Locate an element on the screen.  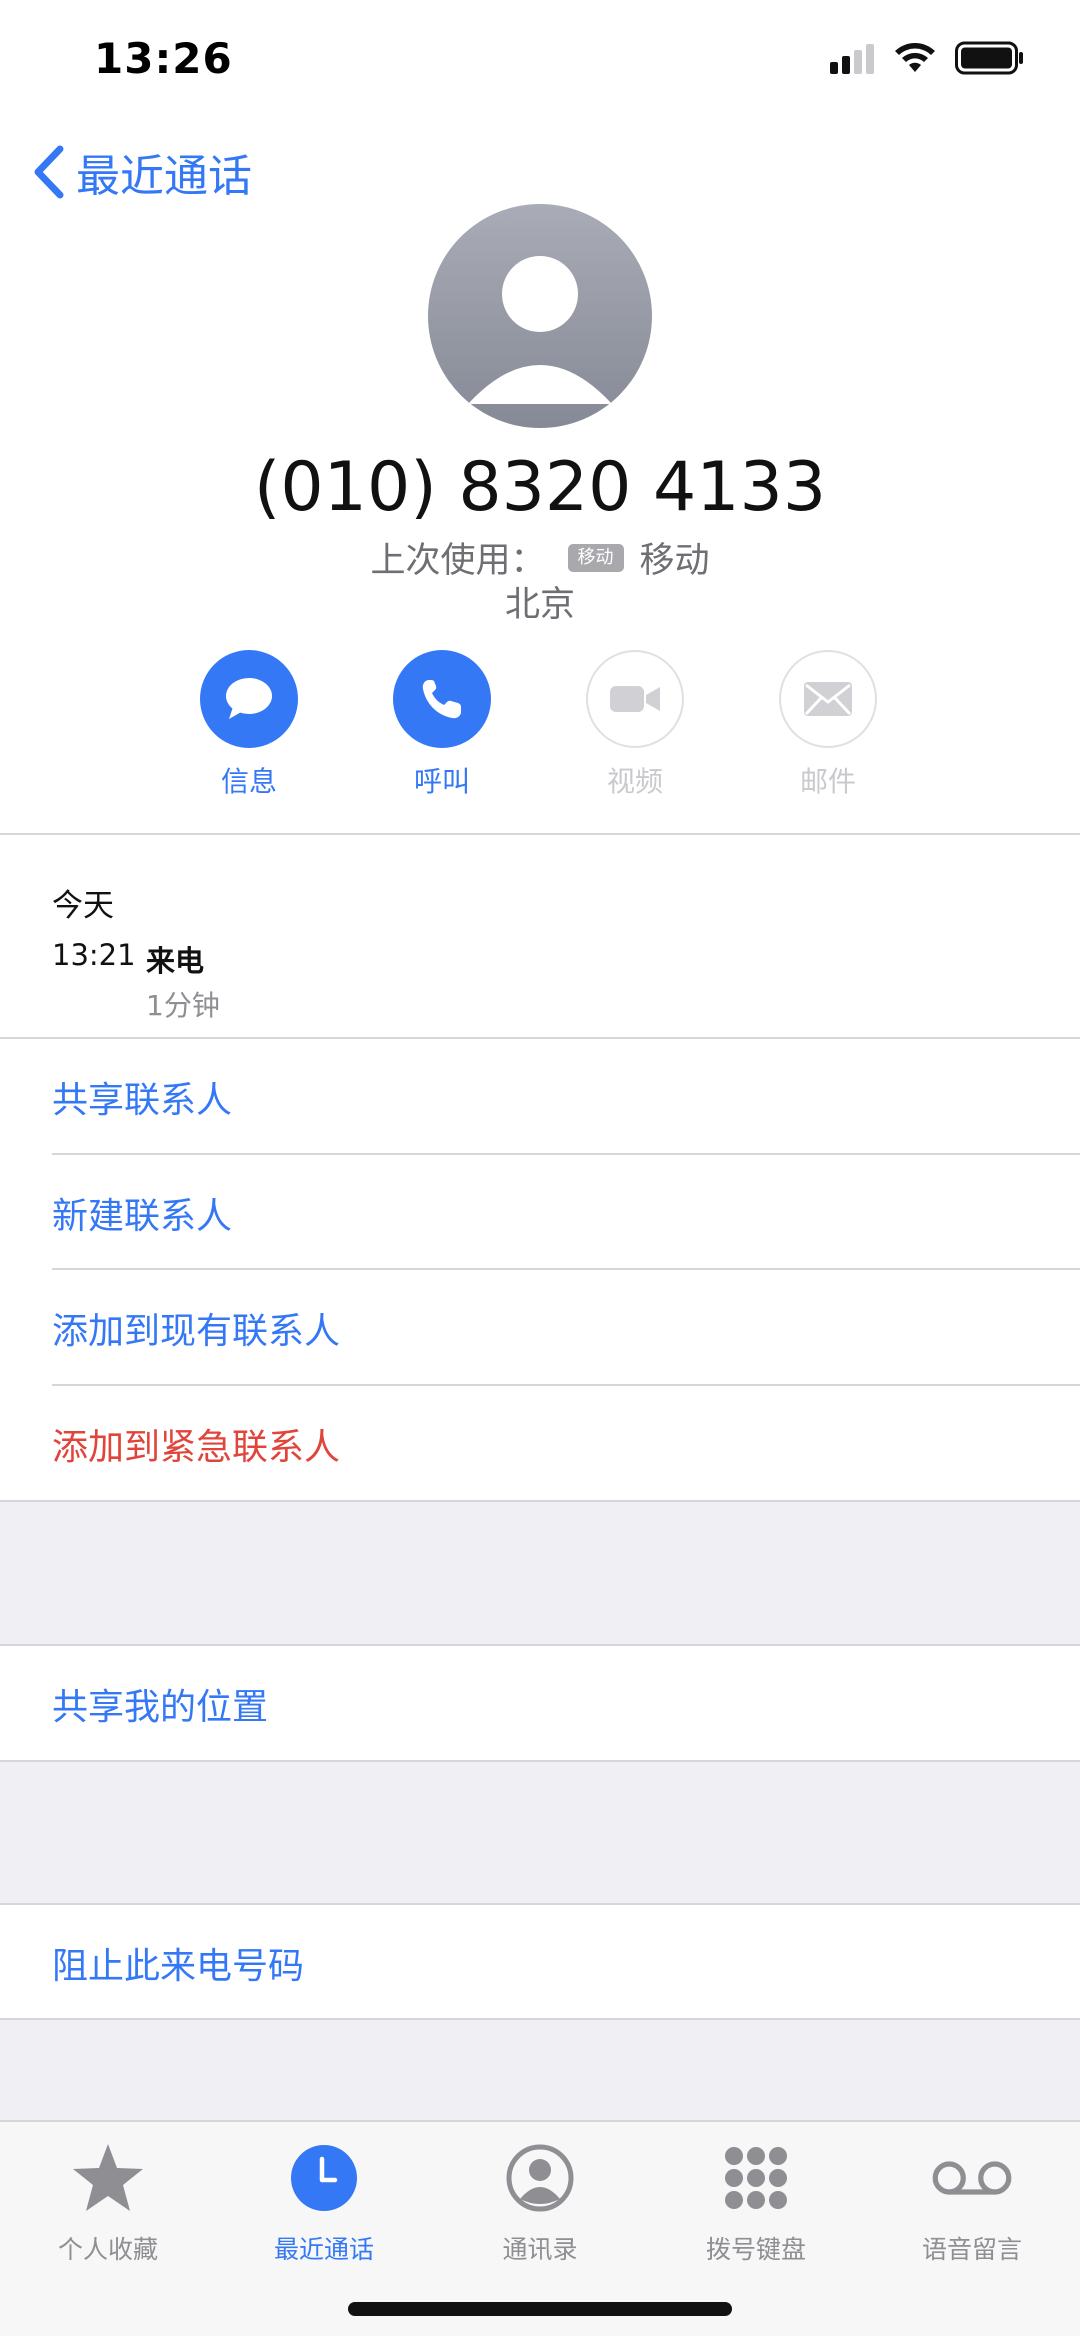
tab-contacts: 通讯录 is located at coordinates (540, 2201).